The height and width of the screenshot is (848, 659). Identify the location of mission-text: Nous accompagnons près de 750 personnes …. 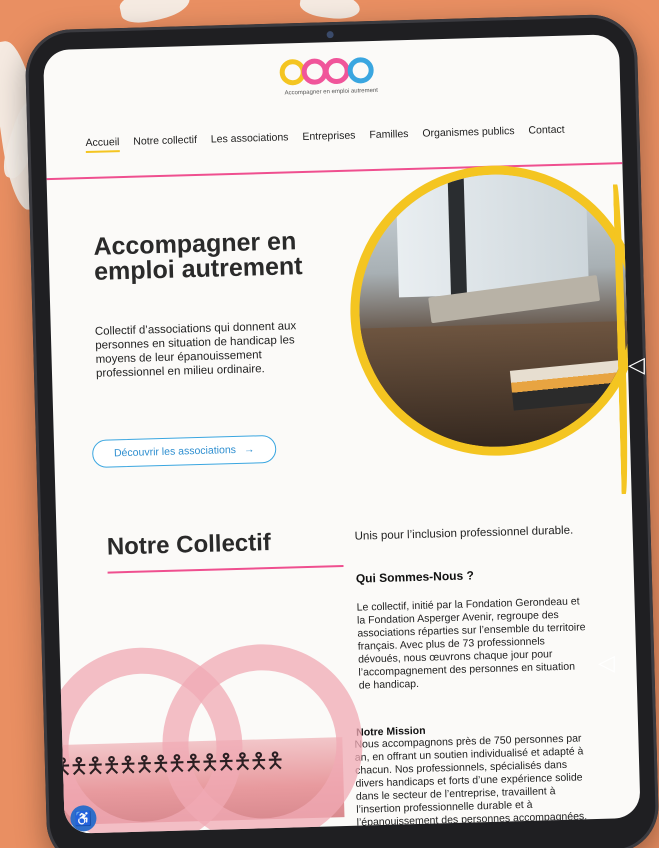
(471, 780).